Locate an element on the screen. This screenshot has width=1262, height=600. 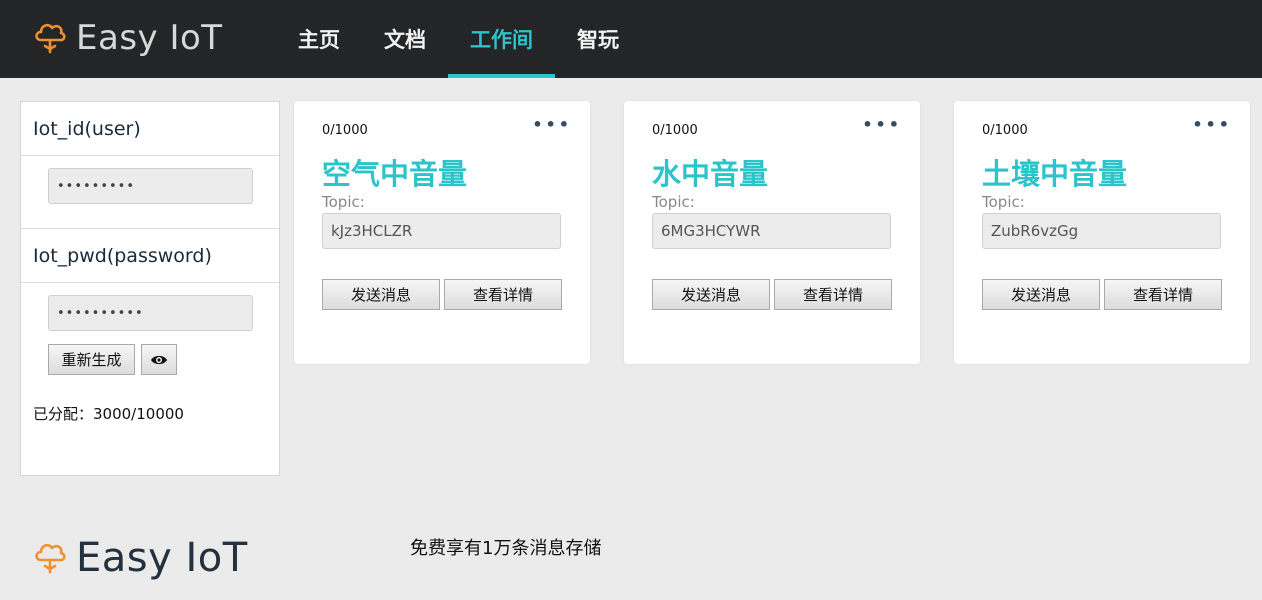
header-logo: Easy IoT is located at coordinates (127, 38).